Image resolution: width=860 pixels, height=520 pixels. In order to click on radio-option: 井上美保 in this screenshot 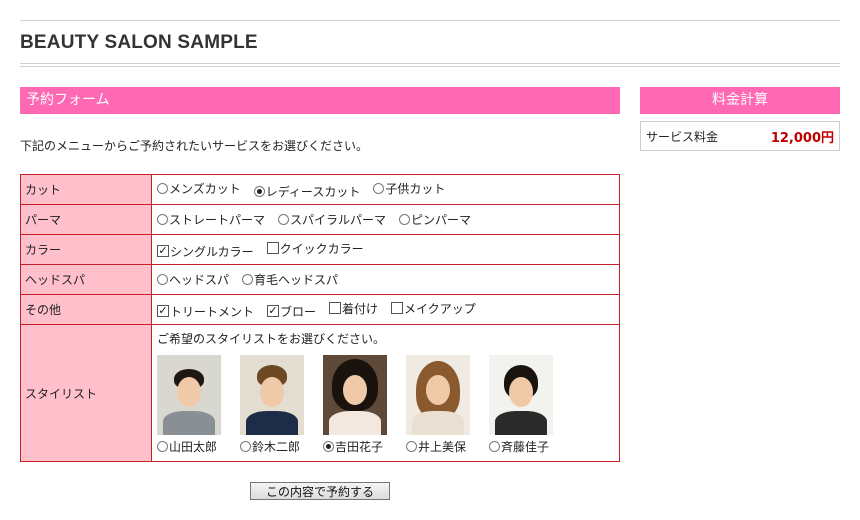, I will do `click(438, 446)`.